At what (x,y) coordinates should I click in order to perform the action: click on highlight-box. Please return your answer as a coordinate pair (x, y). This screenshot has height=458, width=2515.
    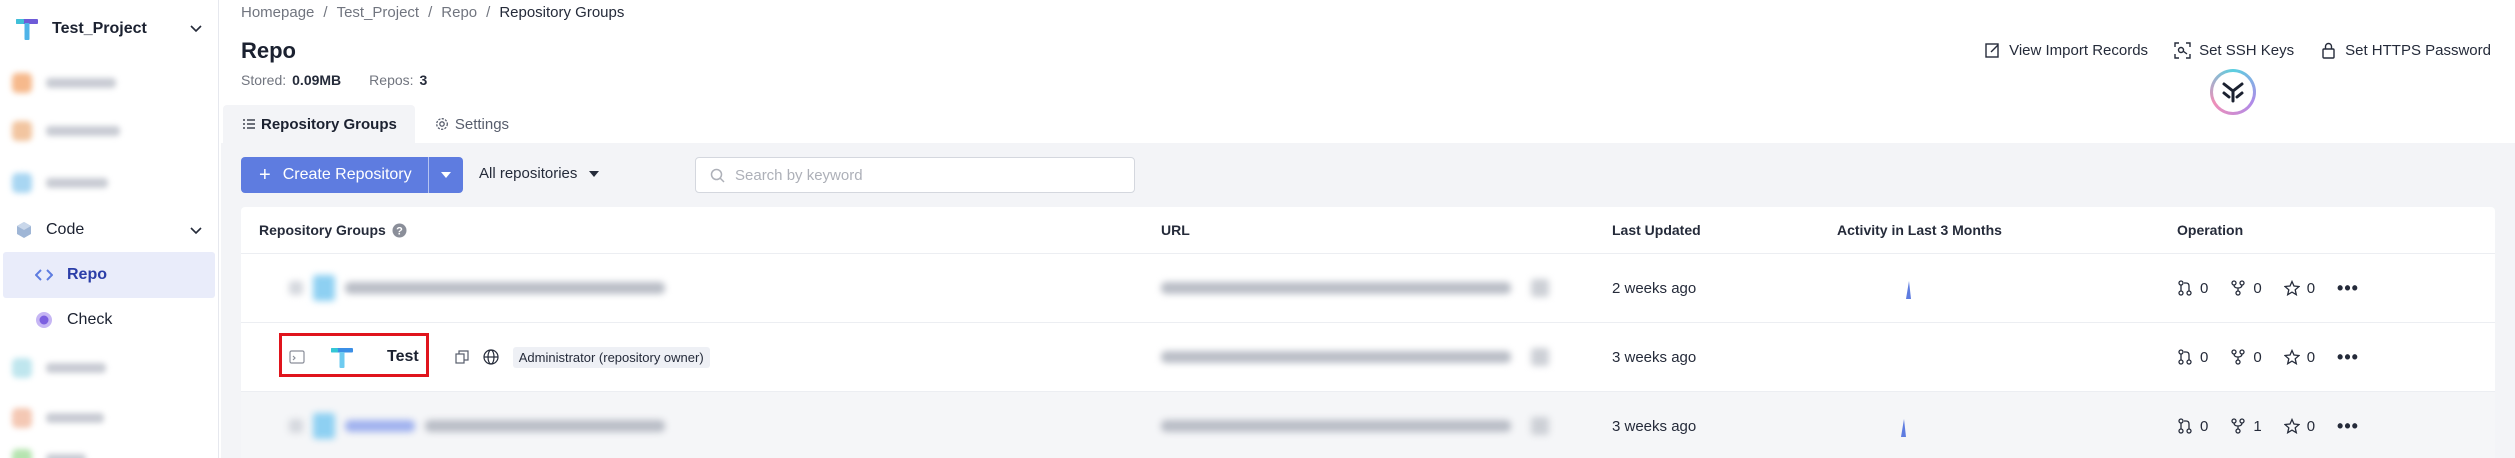
    Looking at the image, I should click on (354, 355).